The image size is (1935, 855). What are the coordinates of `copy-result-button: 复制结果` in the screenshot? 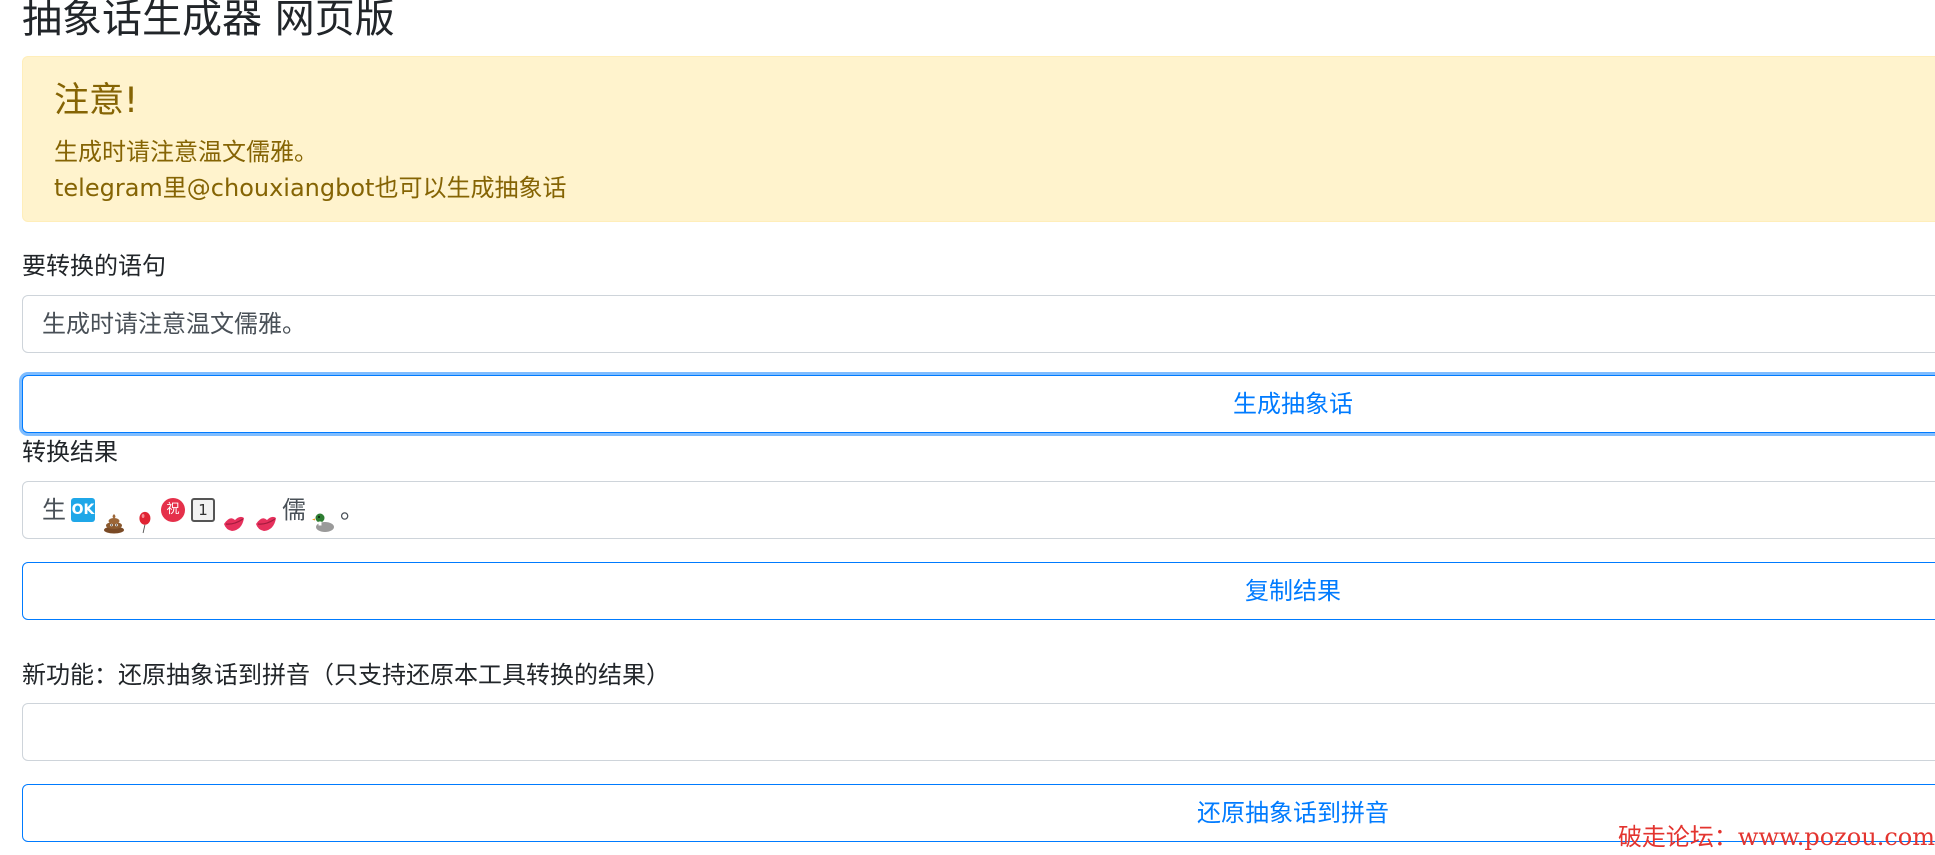 It's located at (978, 591).